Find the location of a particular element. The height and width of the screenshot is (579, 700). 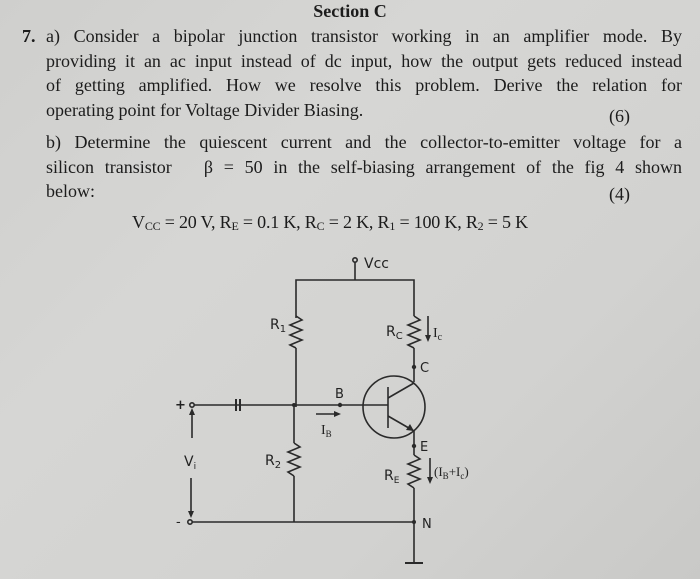

rc-resistor is located at coordinates (414, 332).